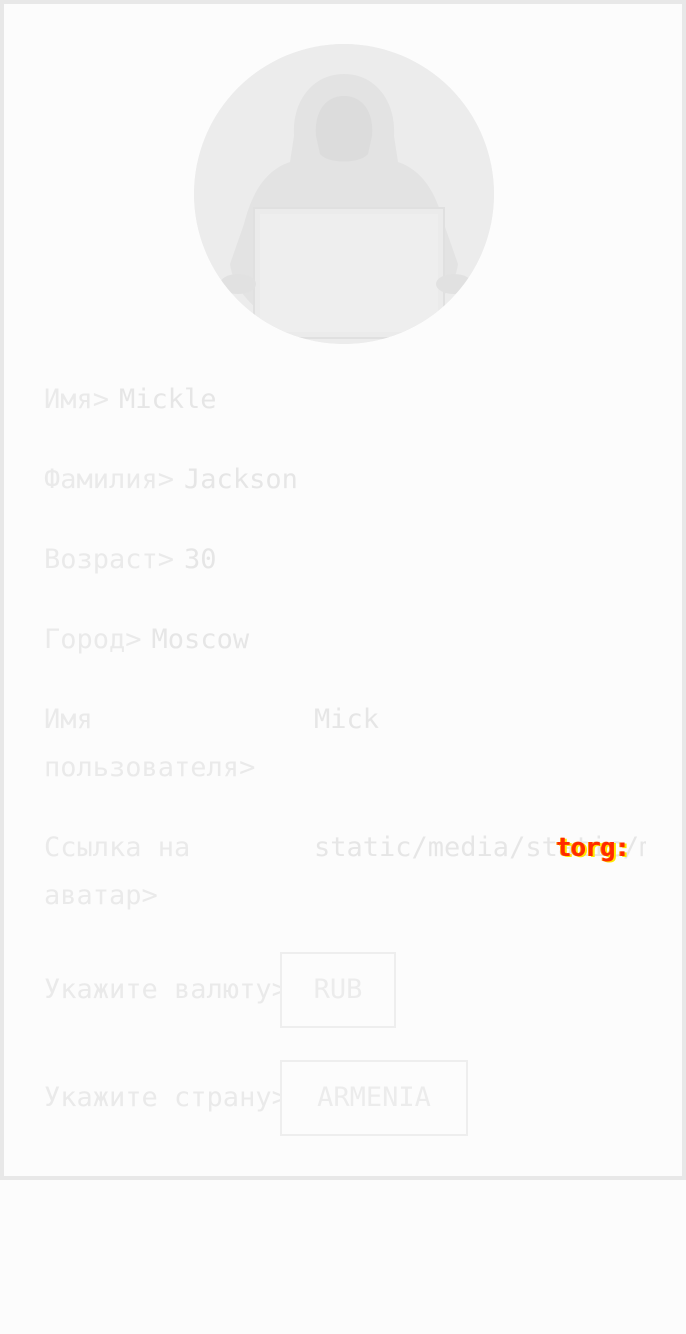 The image size is (686, 1334). Describe the element at coordinates (109, 479) in the screenshot. I see `last-name-label: Фамилия>` at that location.